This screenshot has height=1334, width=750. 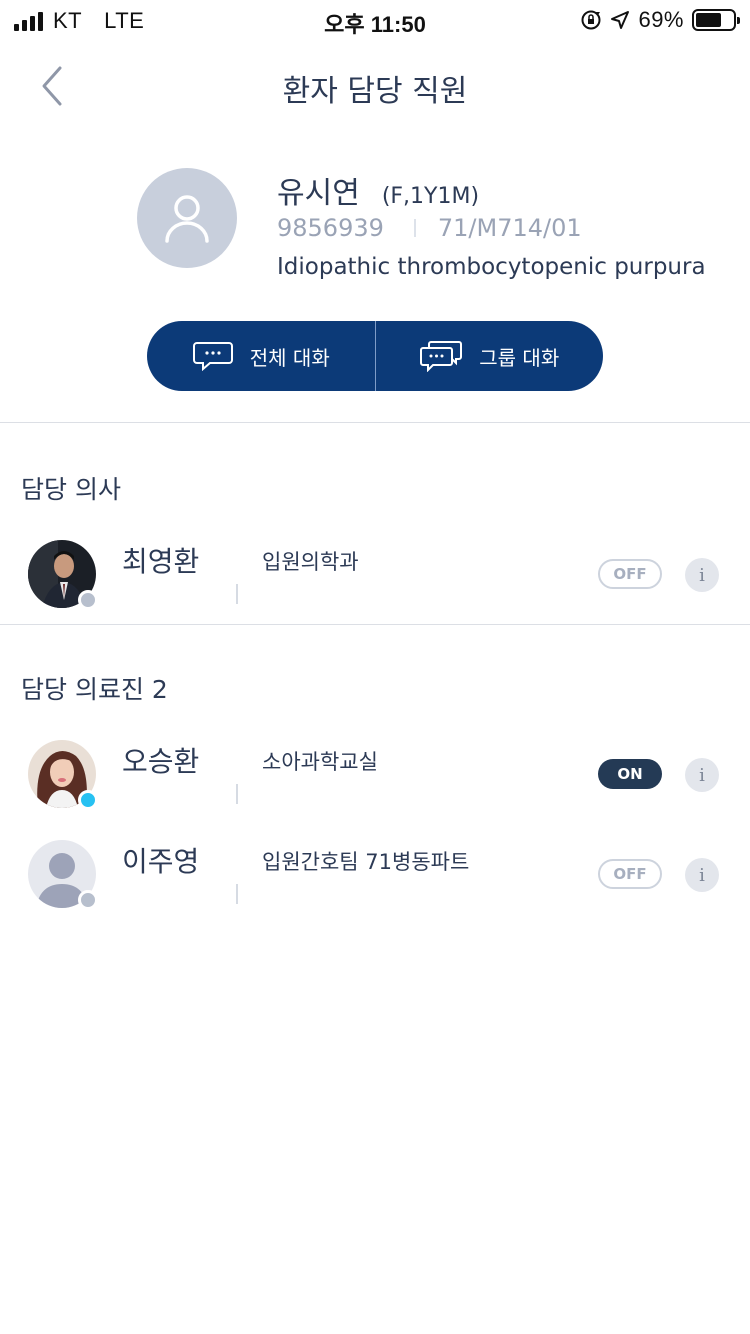 I want to click on battery-icon, so click(x=716, y=20).